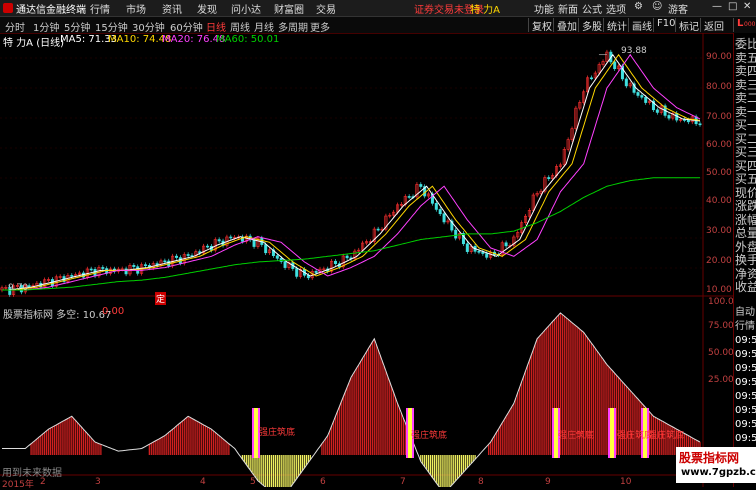 Image resolution: width=756 pixels, height=490 pixels. I want to click on date-tick: 8, so click(481, 482).